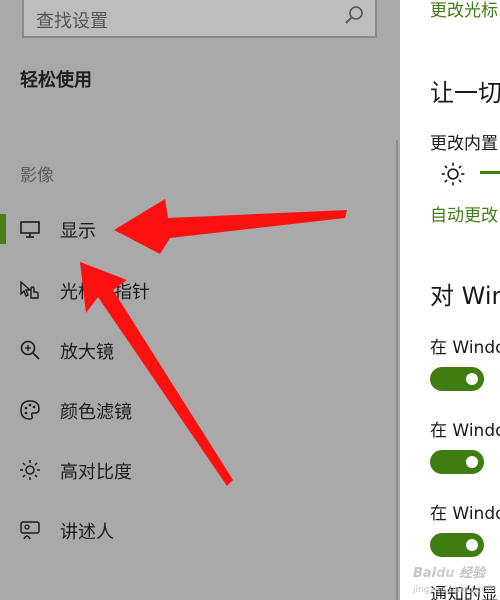 The height and width of the screenshot is (600, 500). Describe the element at coordinates (72, 20) in the screenshot. I see `search-input: 查找设置` at that location.